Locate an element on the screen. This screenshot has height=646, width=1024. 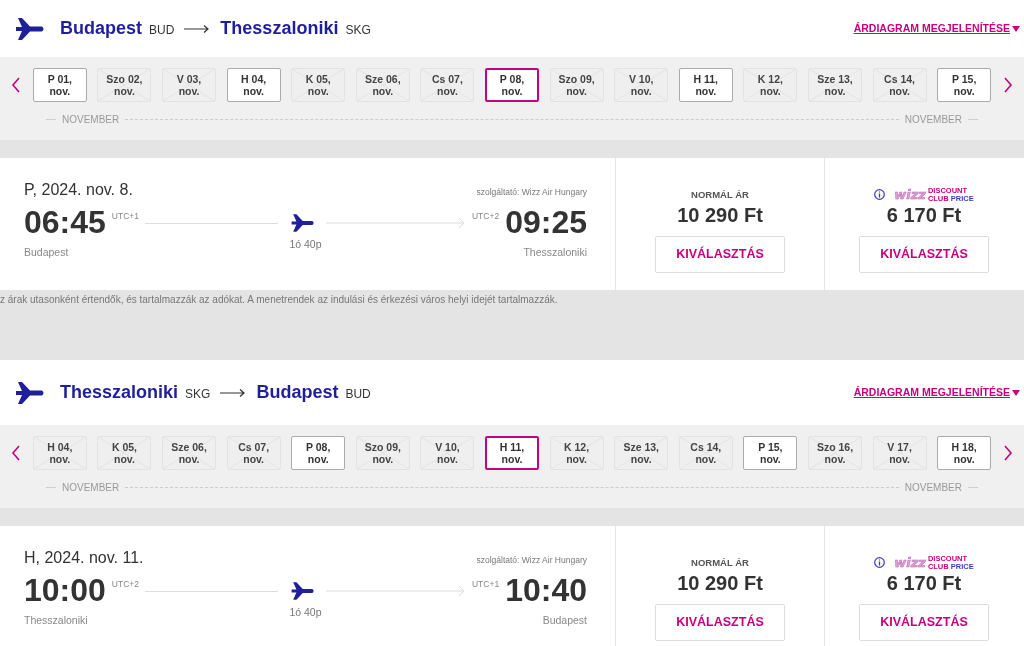
date-button: Szo 16, nov. is located at coordinates (834, 453).